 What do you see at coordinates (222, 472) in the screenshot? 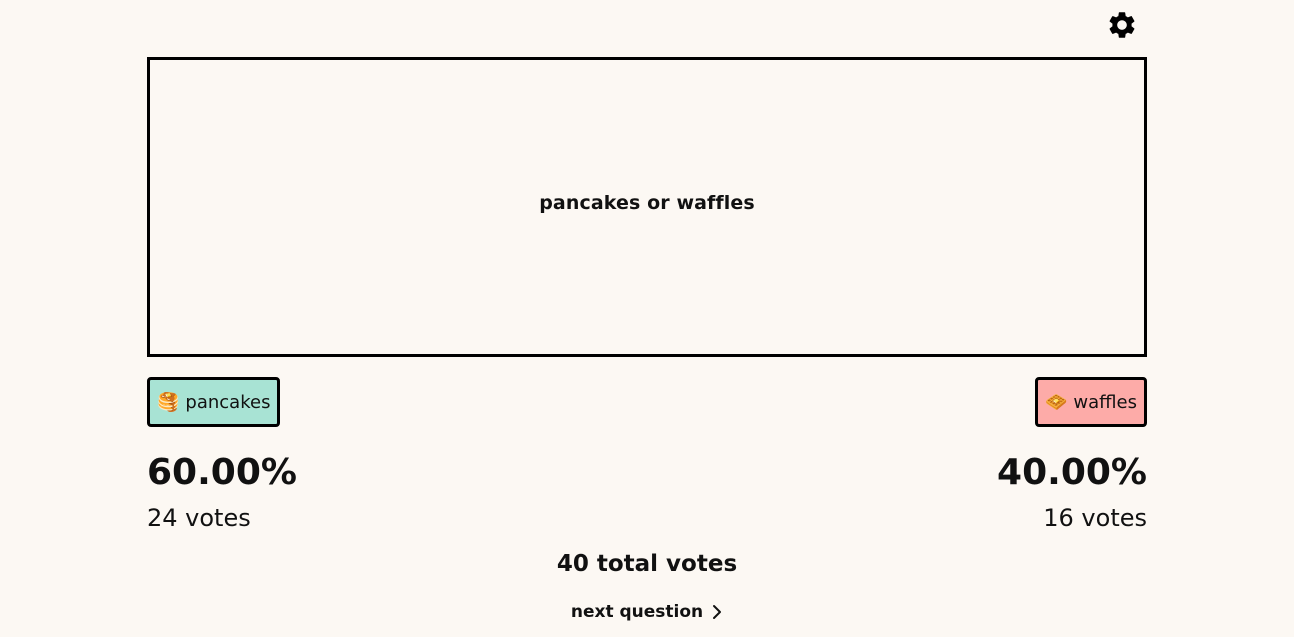
I see `pancakes-percent: 60.00%` at bounding box center [222, 472].